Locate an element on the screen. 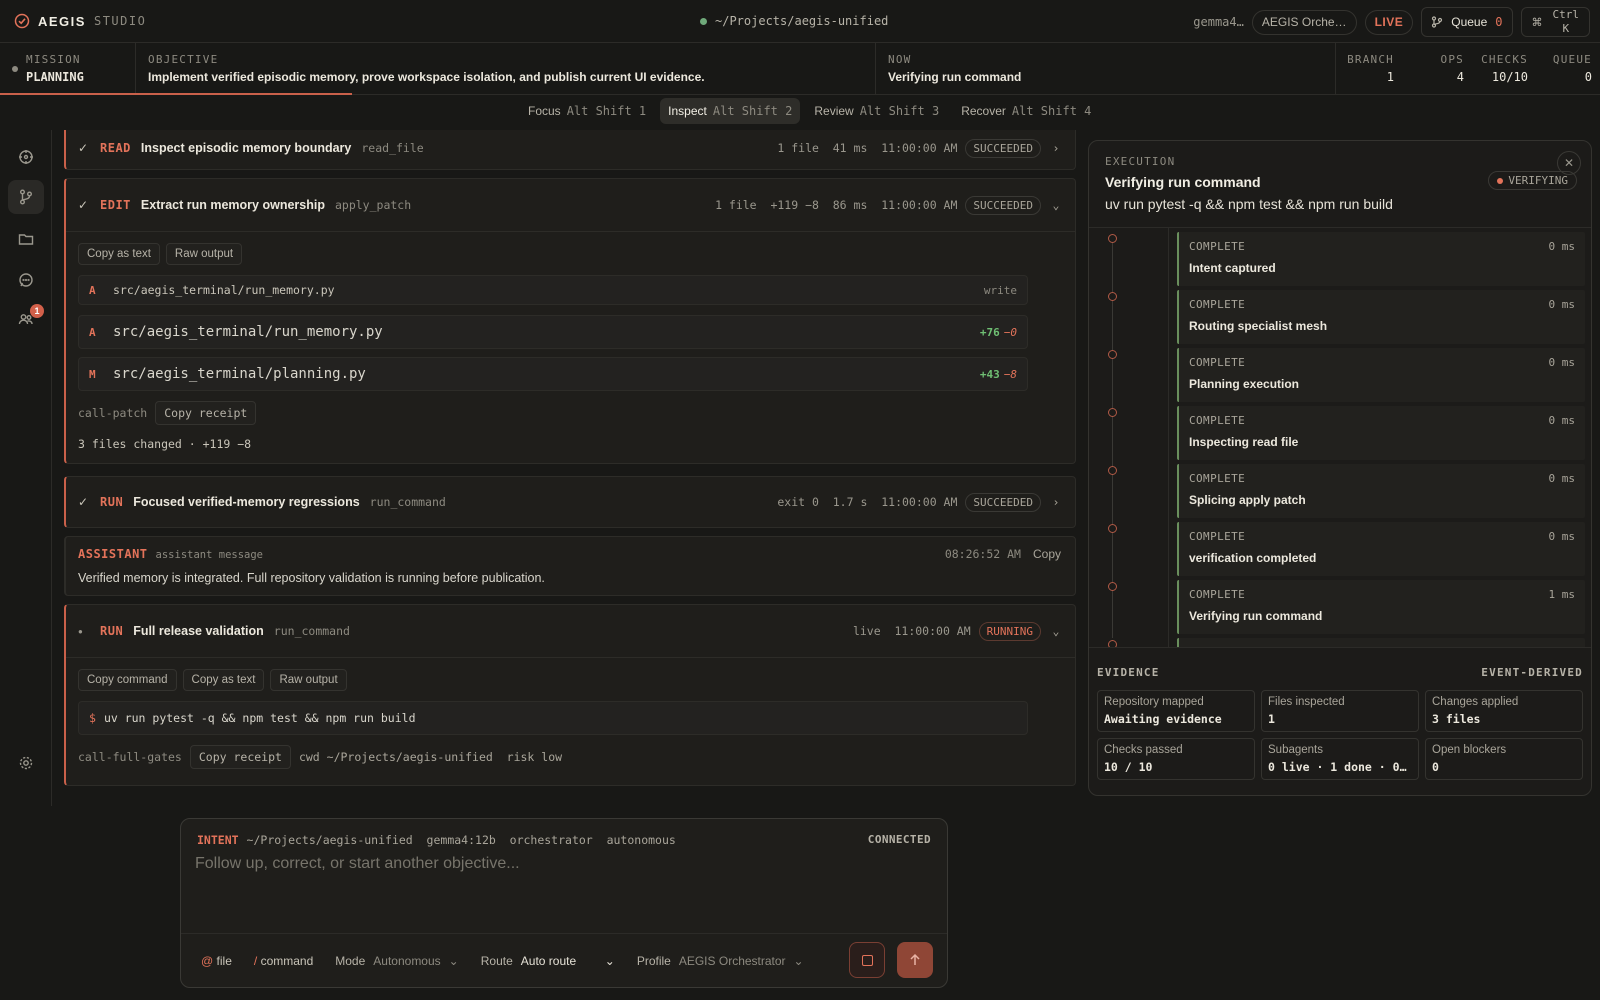 The image size is (1600, 1000). timeline-step: COMPLETE 0 ms Routing specialist mesh is located at coordinates (1381, 317).